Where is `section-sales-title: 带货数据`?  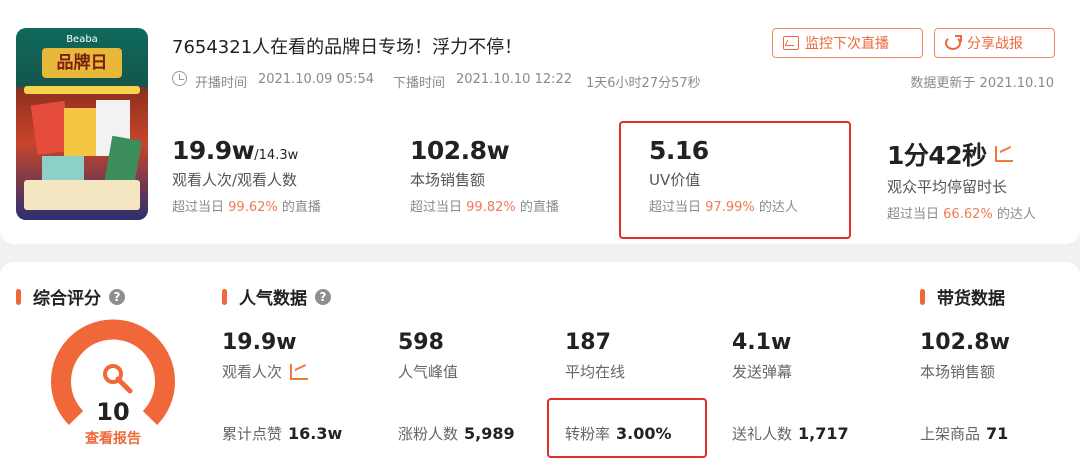
section-sales-title: 带货数据 is located at coordinates (962, 296).